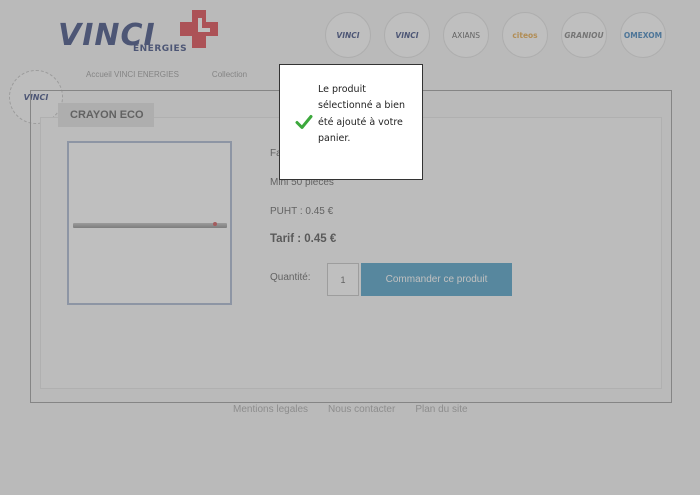 This screenshot has width=700, height=495. Describe the element at coordinates (304, 122) in the screenshot. I see `check-icon` at that location.